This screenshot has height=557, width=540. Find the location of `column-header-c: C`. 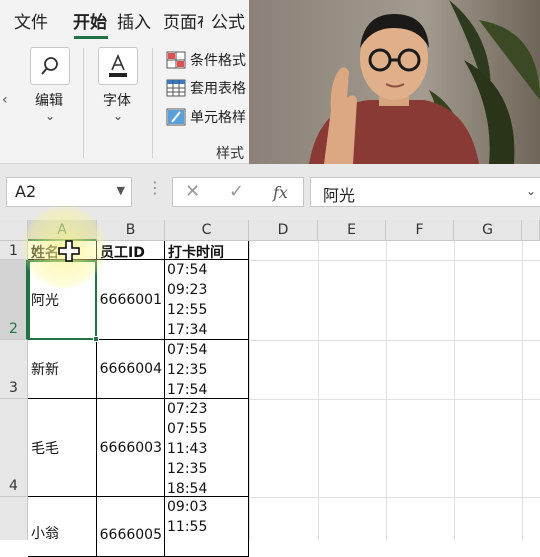

column-header-c: C is located at coordinates (207, 230).